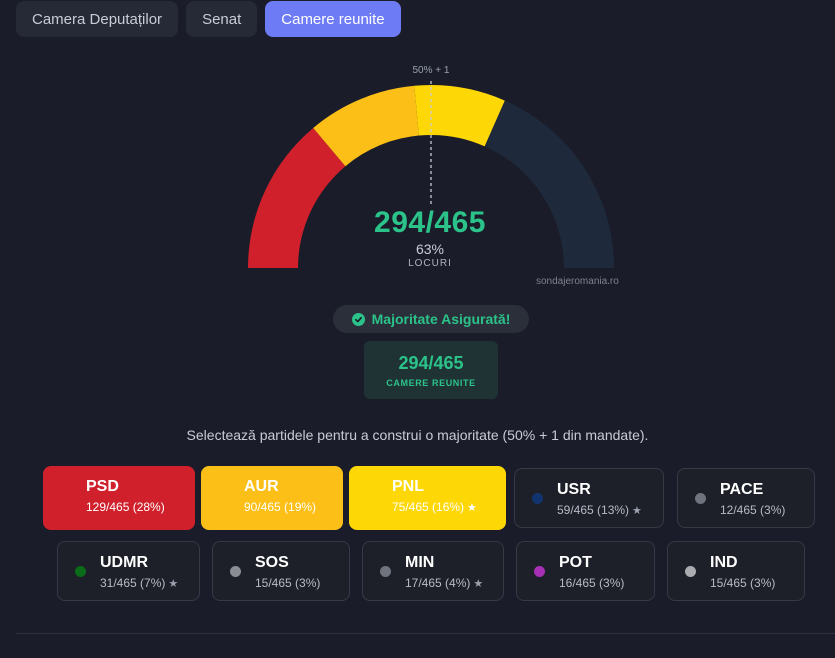 Image resolution: width=835 pixels, height=658 pixels. I want to click on party-seats: 16/465 (3%), so click(592, 583).